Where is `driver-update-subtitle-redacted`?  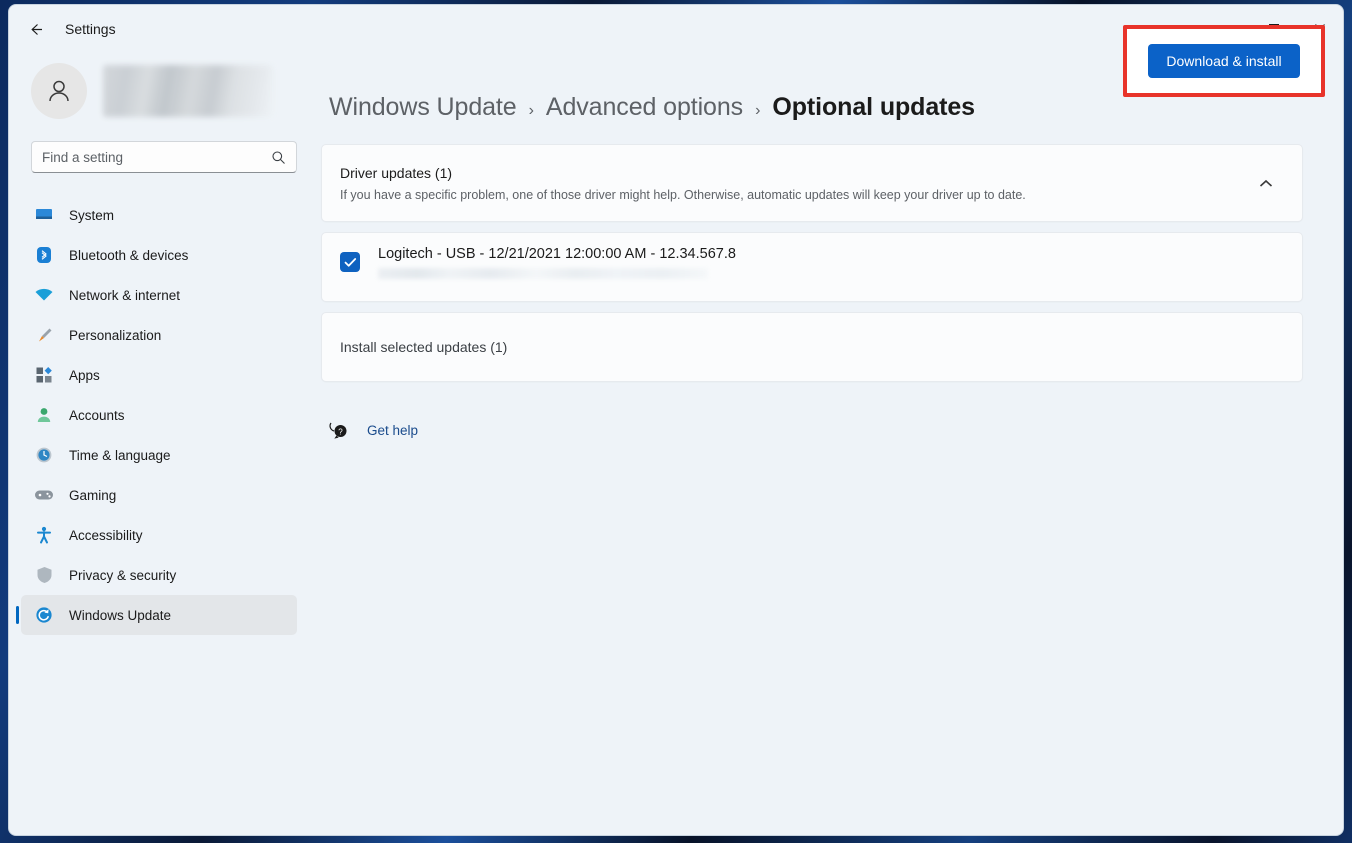 driver-update-subtitle-redacted is located at coordinates (543, 273).